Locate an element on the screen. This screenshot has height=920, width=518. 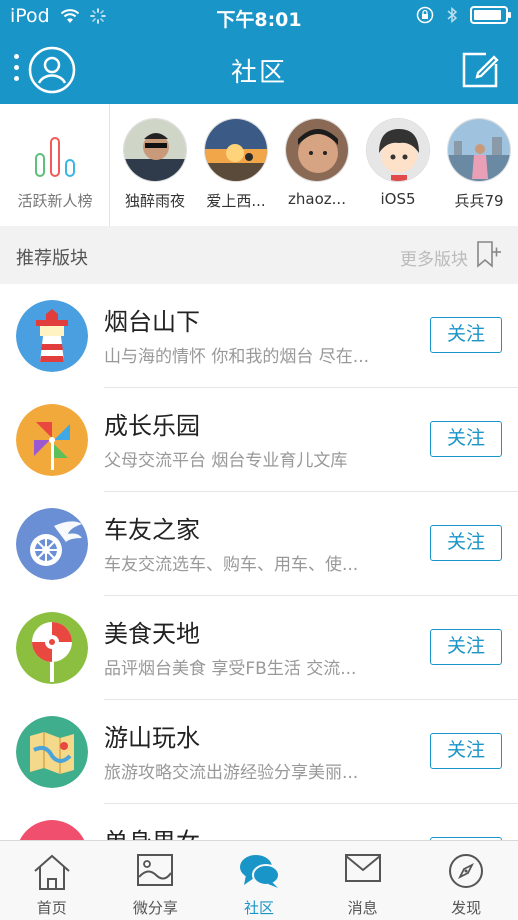
tab-home: 首页 is located at coordinates (52, 880).